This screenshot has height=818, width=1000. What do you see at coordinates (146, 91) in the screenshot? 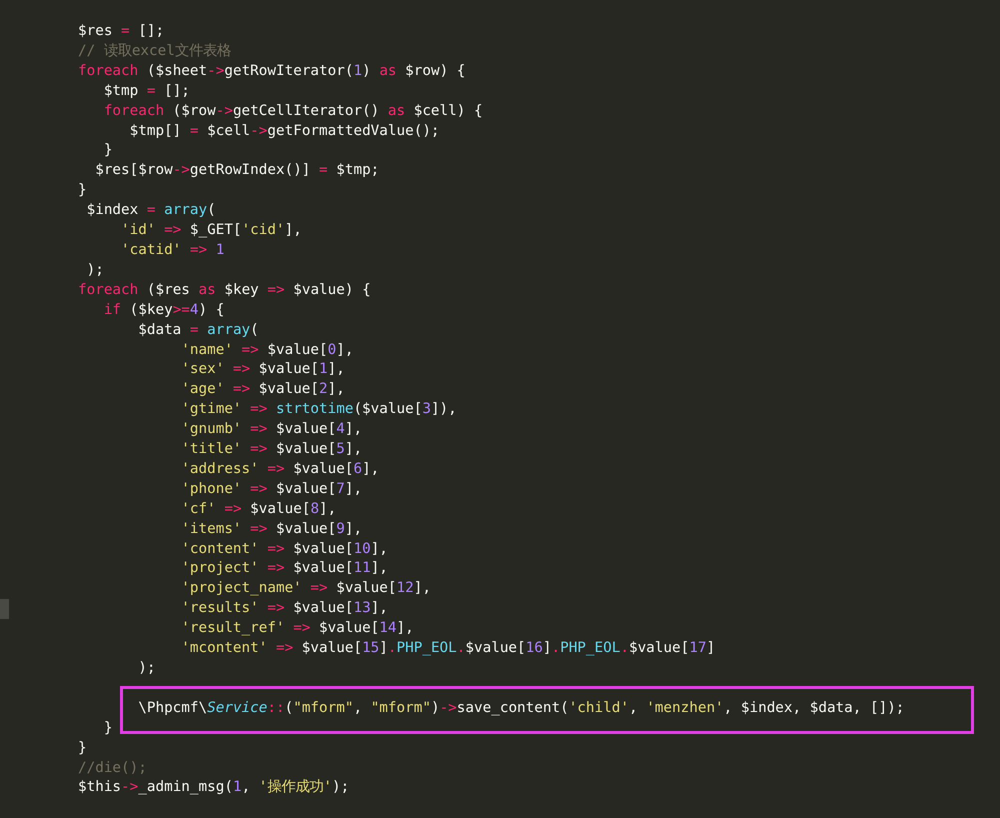
I see `code-line: $tmp = [];` at bounding box center [146, 91].